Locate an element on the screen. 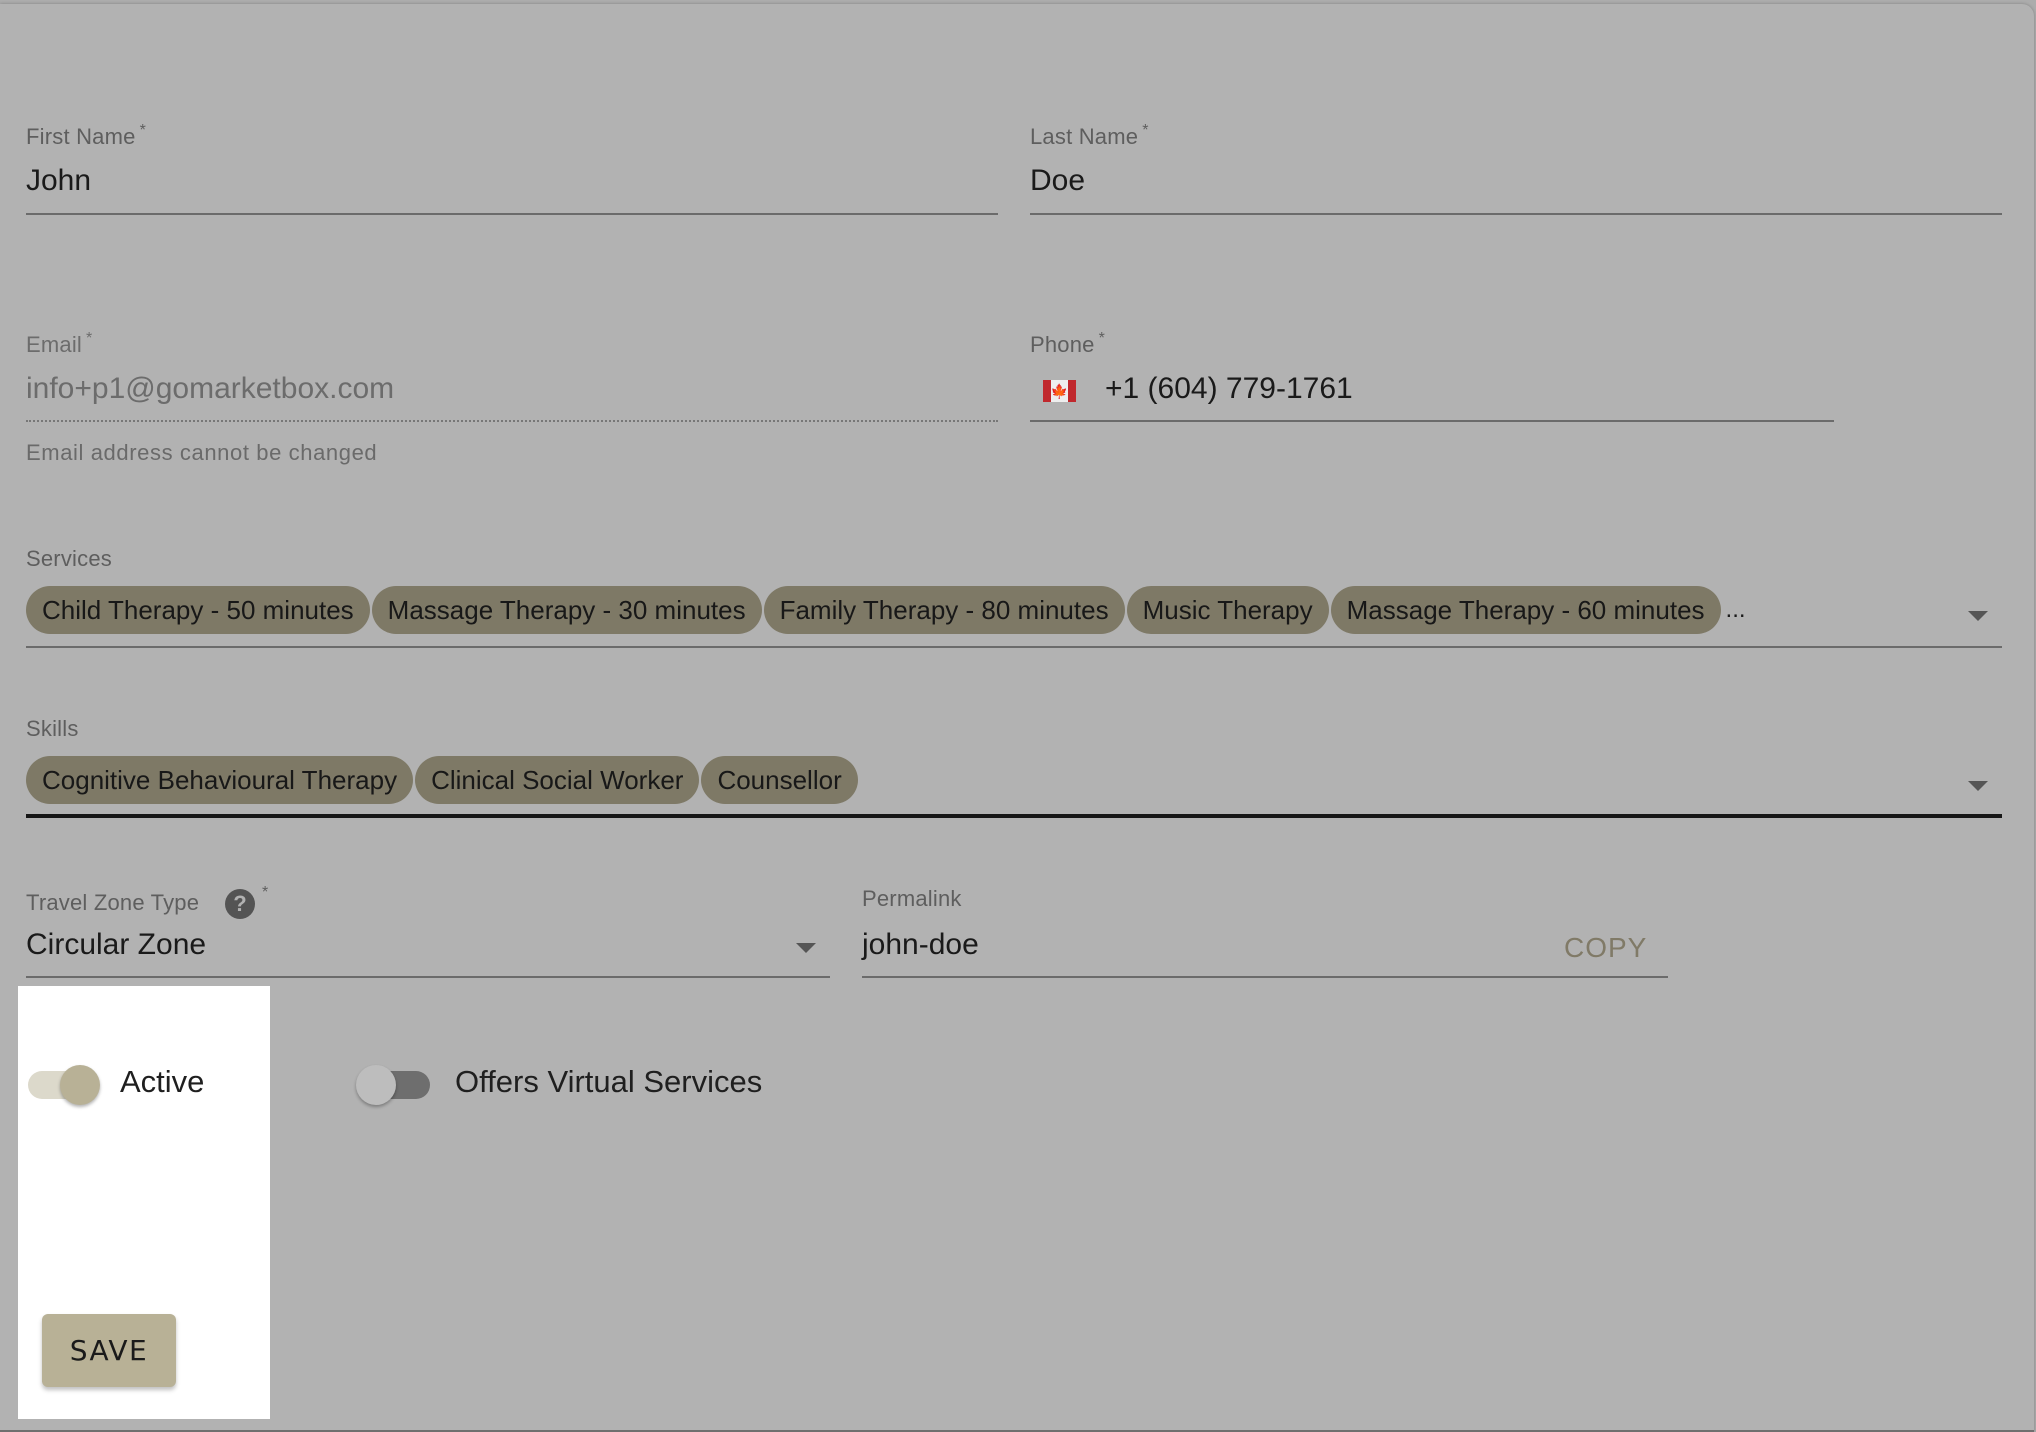 This screenshot has width=2036, height=1432. phone-input: +1 (604) 779-1761 is located at coordinates (1465, 394).